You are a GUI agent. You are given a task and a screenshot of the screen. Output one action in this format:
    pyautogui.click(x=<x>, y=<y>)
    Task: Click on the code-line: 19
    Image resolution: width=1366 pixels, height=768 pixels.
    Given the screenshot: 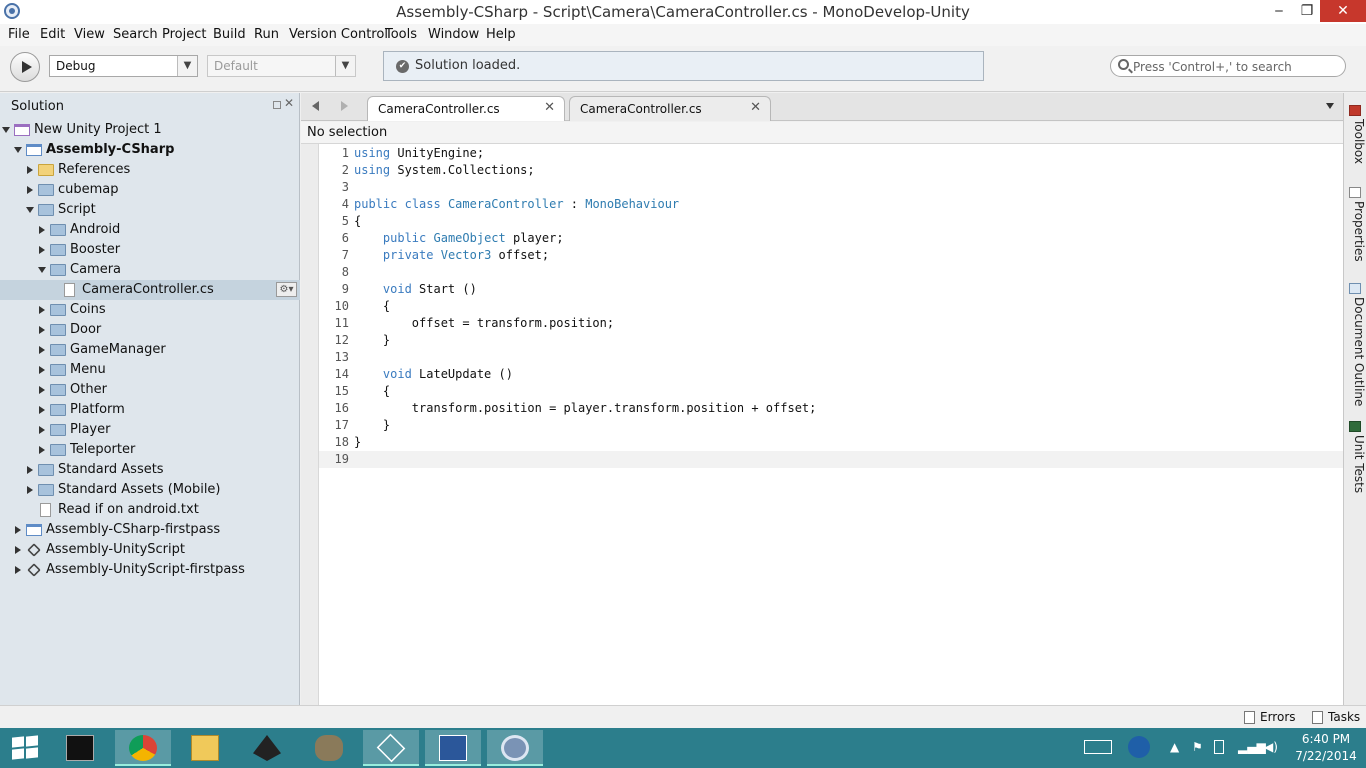 What is the action you would take?
    pyautogui.click(x=831, y=459)
    